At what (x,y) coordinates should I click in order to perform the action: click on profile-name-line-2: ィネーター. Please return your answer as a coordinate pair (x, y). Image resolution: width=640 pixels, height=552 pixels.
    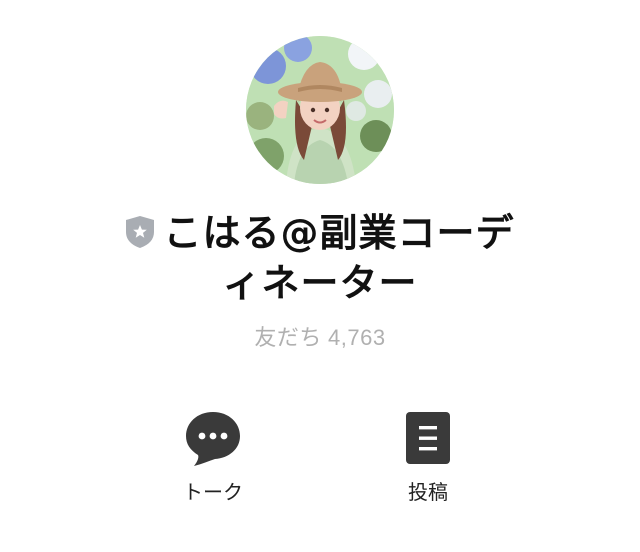
    Looking at the image, I should click on (320, 283).